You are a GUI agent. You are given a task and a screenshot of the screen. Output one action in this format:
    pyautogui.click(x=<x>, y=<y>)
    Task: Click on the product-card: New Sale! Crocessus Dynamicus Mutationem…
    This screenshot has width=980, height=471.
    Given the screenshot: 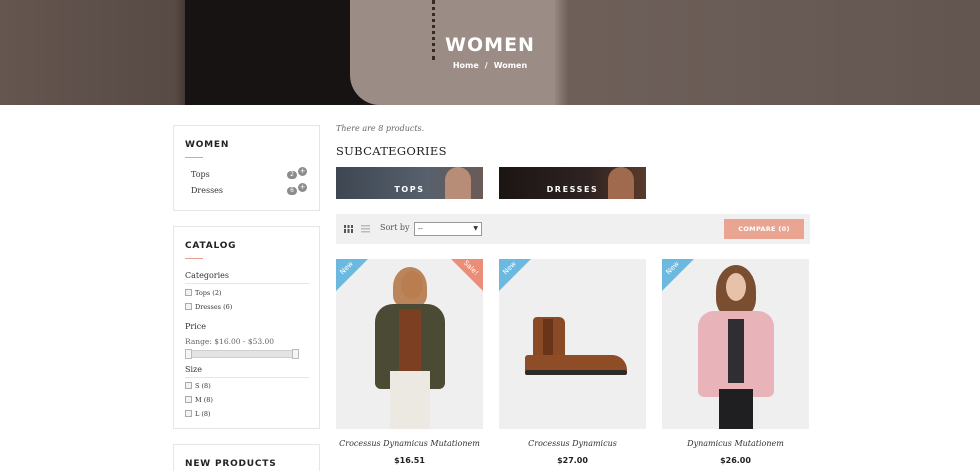 What is the action you would take?
    pyautogui.click(x=409, y=362)
    